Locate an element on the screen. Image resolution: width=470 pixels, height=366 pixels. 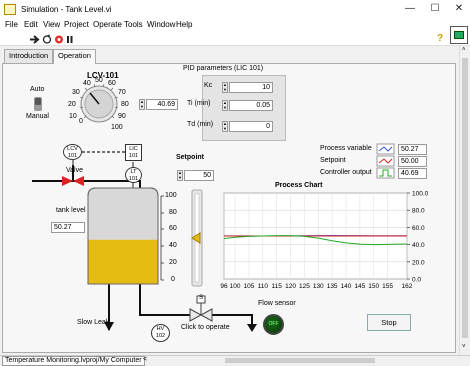
lic-bubble: LIC 101 is located at coordinates (133, 152).